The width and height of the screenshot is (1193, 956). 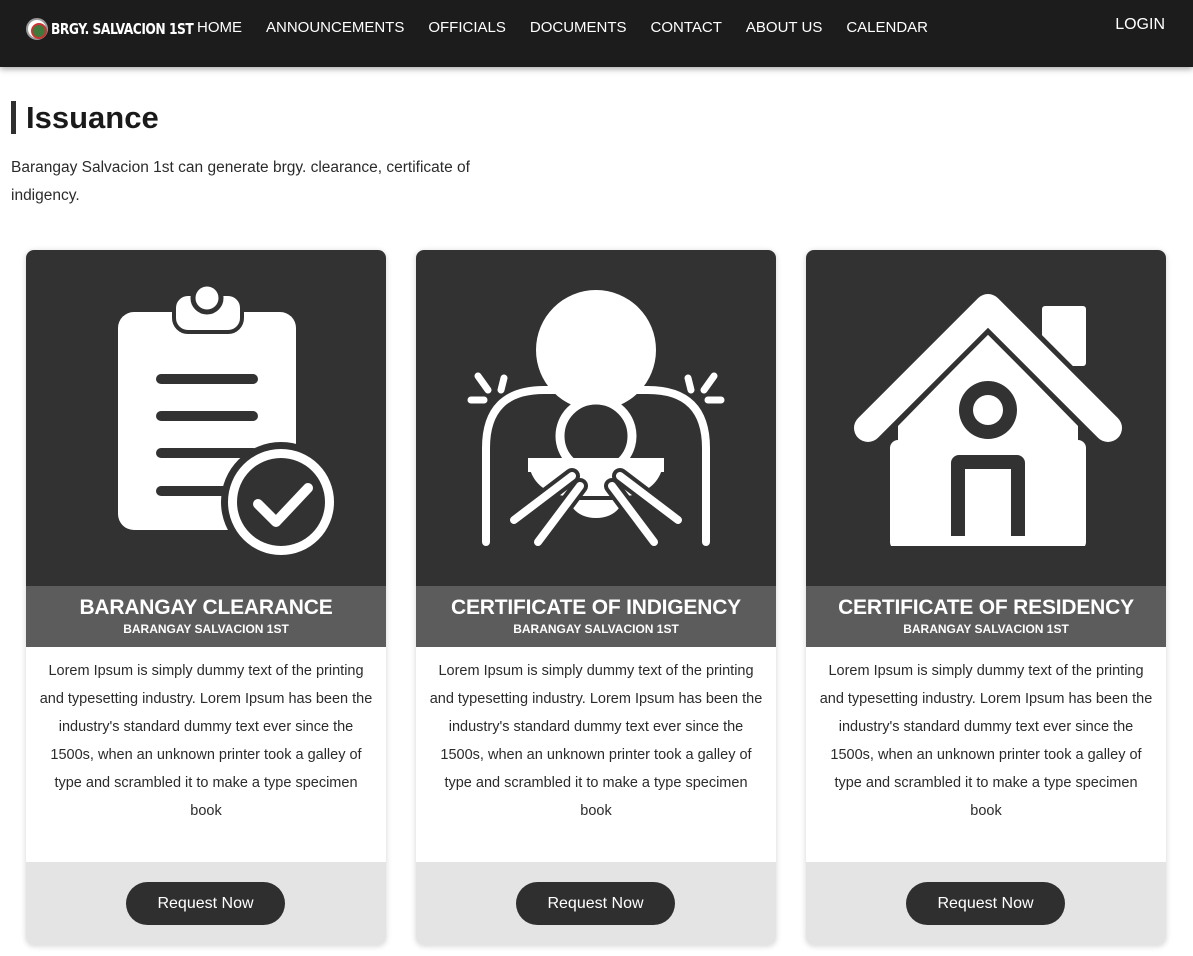 I want to click on nav-calendar-link: CALENDAR, so click(x=887, y=27).